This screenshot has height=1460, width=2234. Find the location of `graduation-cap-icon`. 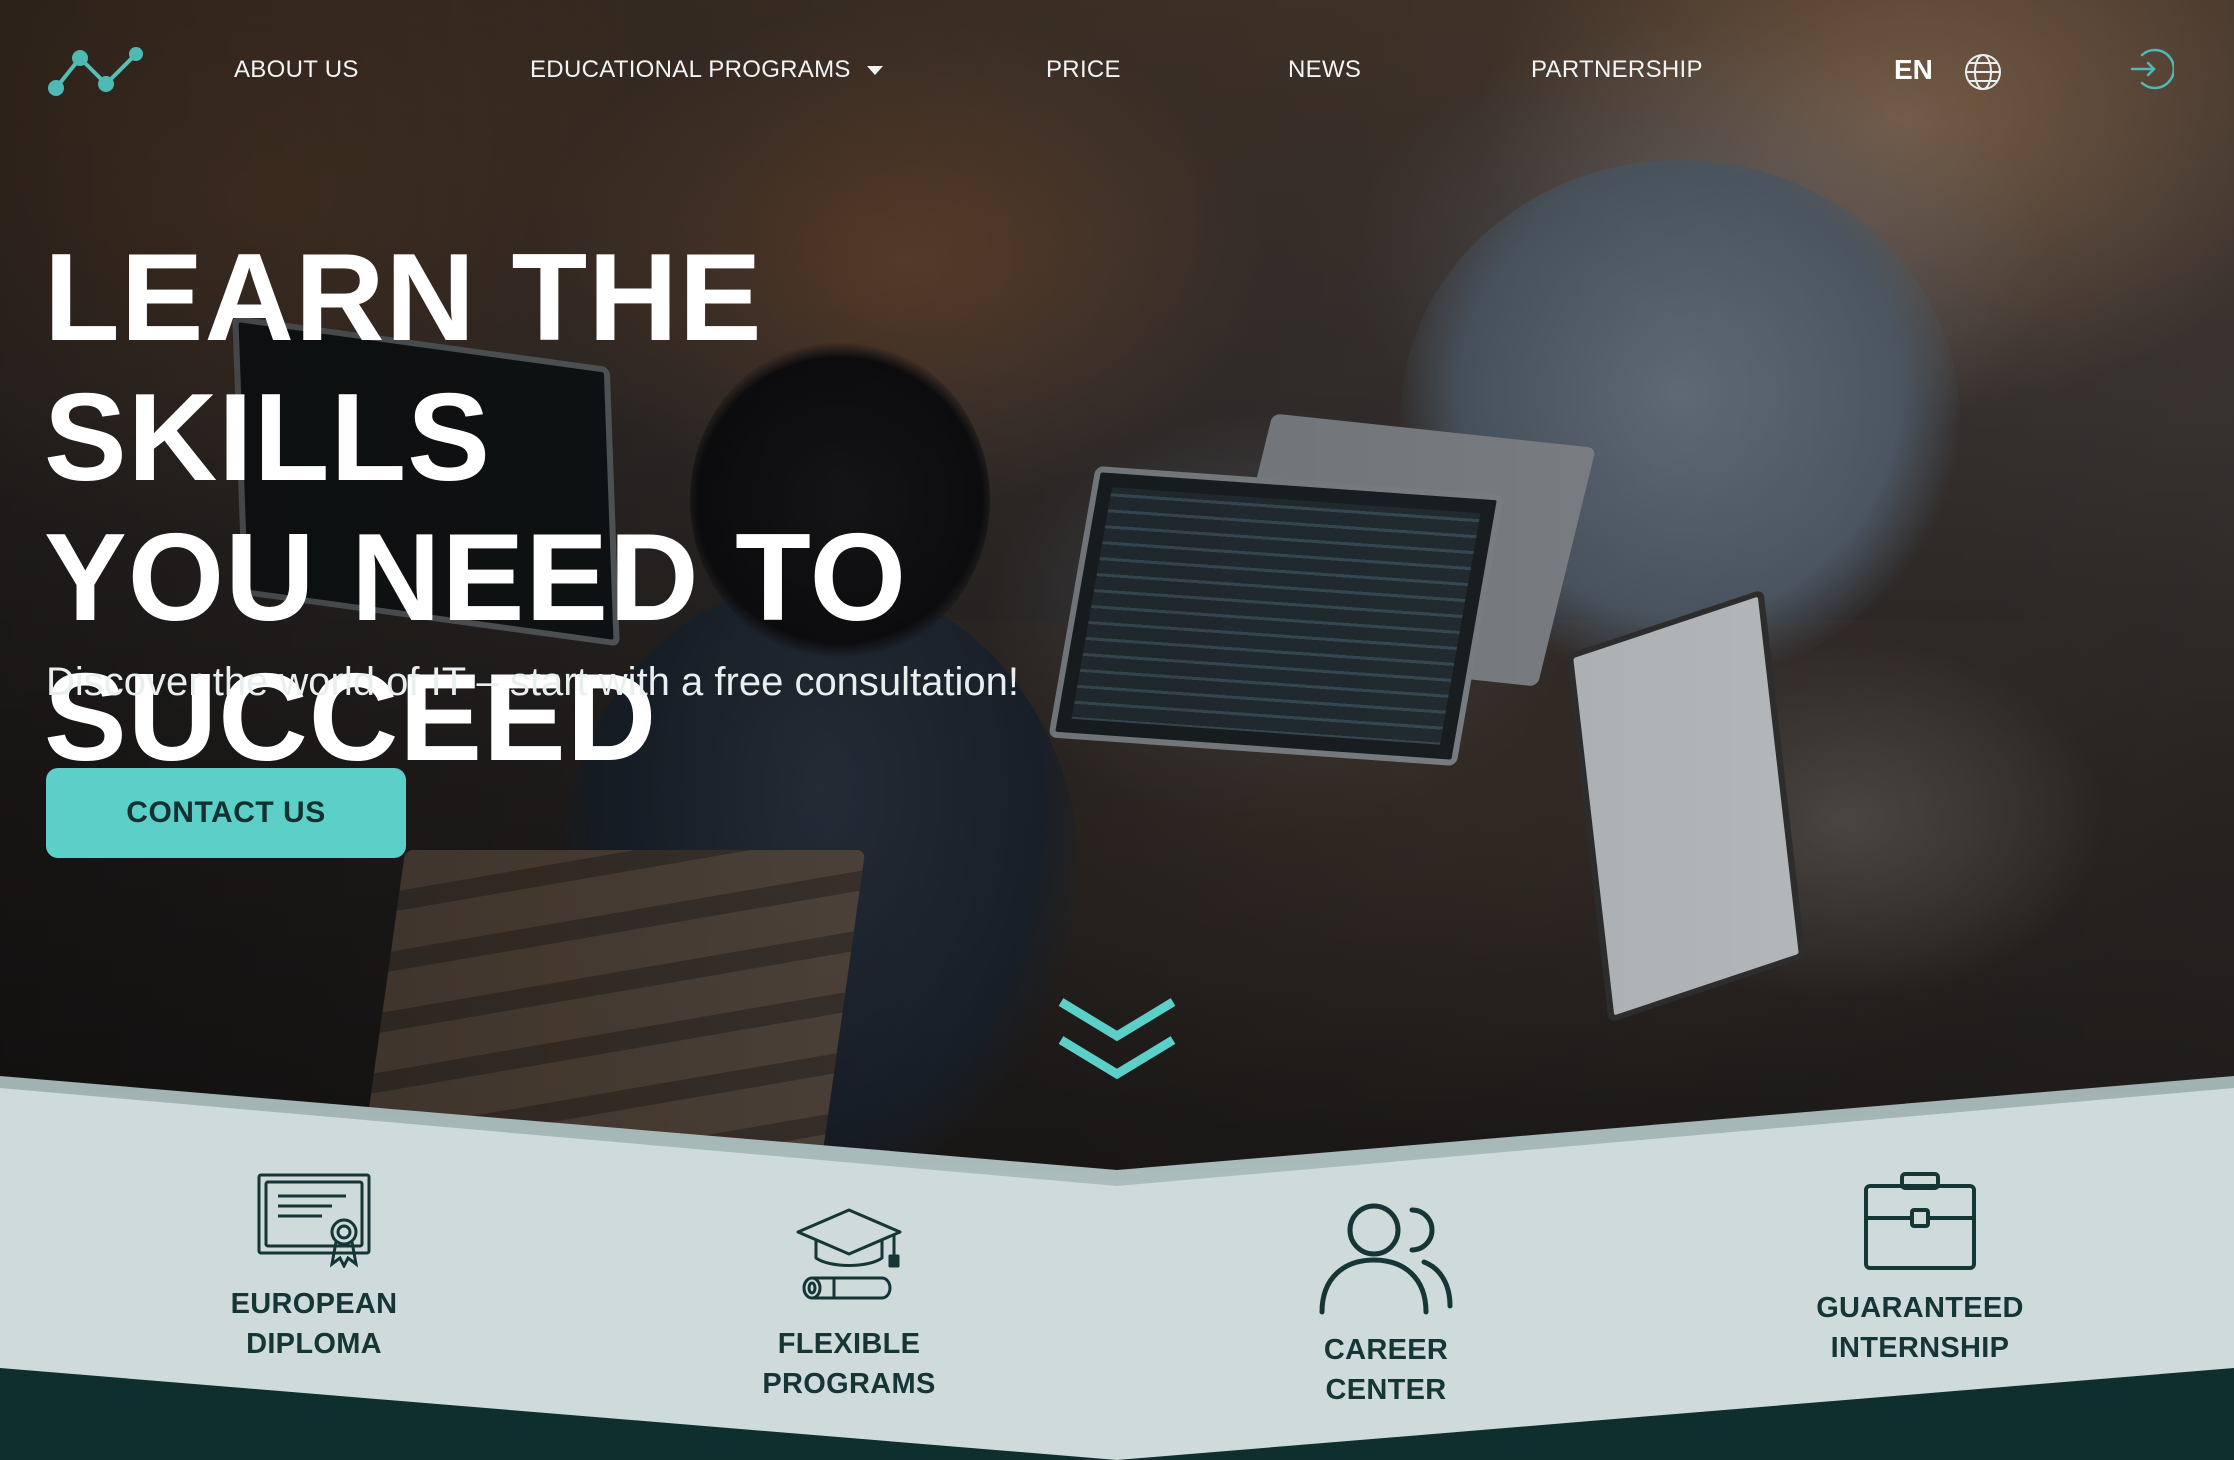

graduation-cap-icon is located at coordinates (849, 1254).